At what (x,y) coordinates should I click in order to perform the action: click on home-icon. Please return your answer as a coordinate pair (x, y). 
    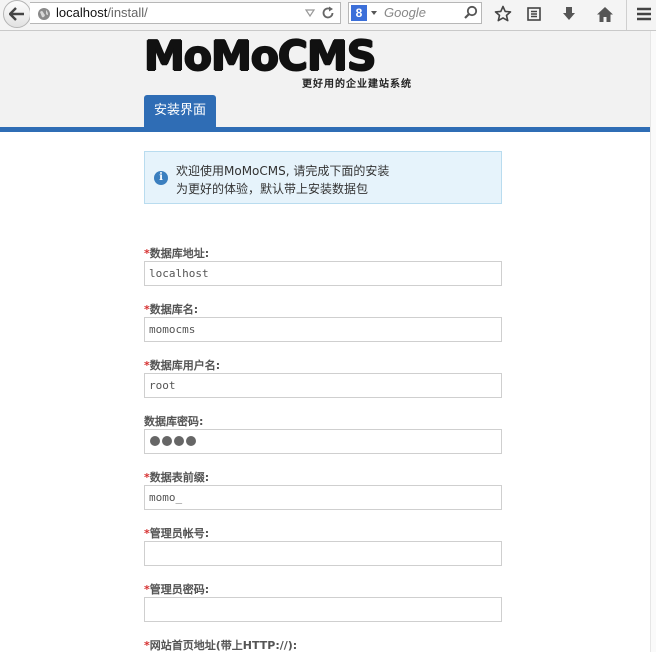
    Looking at the image, I should click on (605, 14).